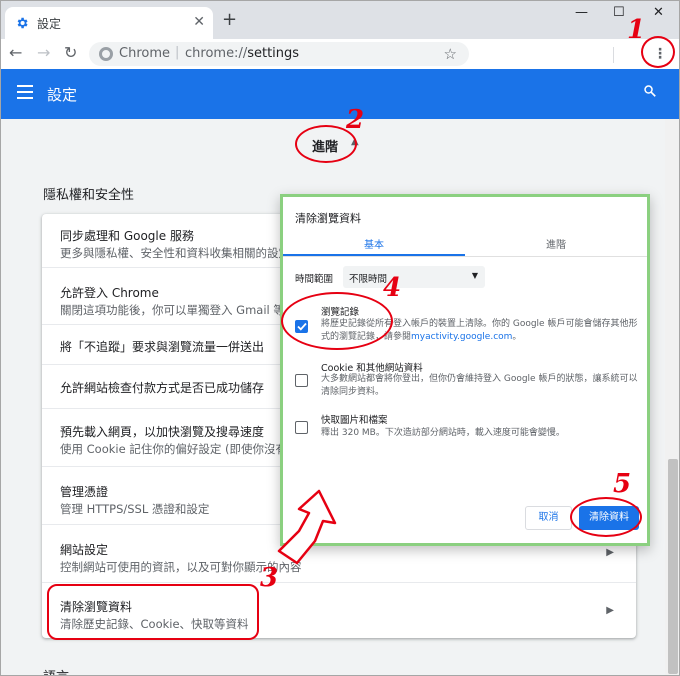 This screenshot has width=680, height=676. Describe the element at coordinates (172, 310) in the screenshot. I see `row-subtitle: 關閉這項功能後，你可以單獨登入 Gmail 等` at that location.